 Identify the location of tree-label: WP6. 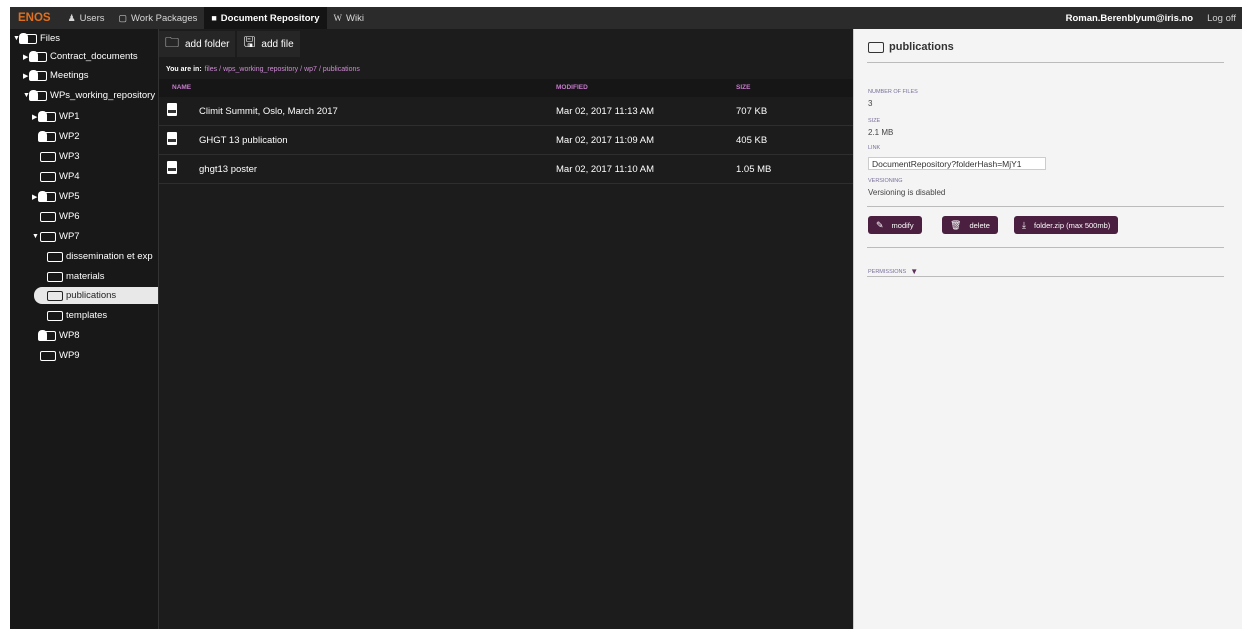
(69, 216).